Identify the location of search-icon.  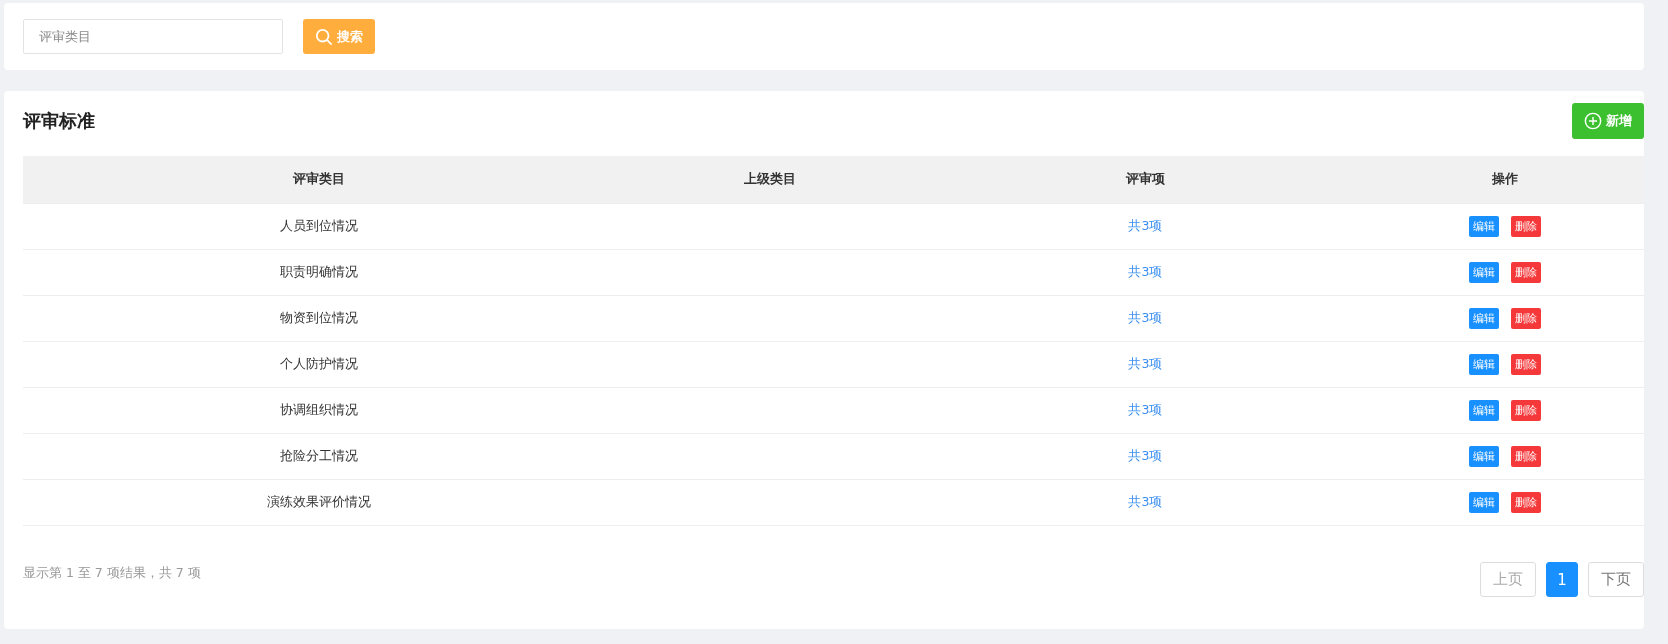
(324, 36).